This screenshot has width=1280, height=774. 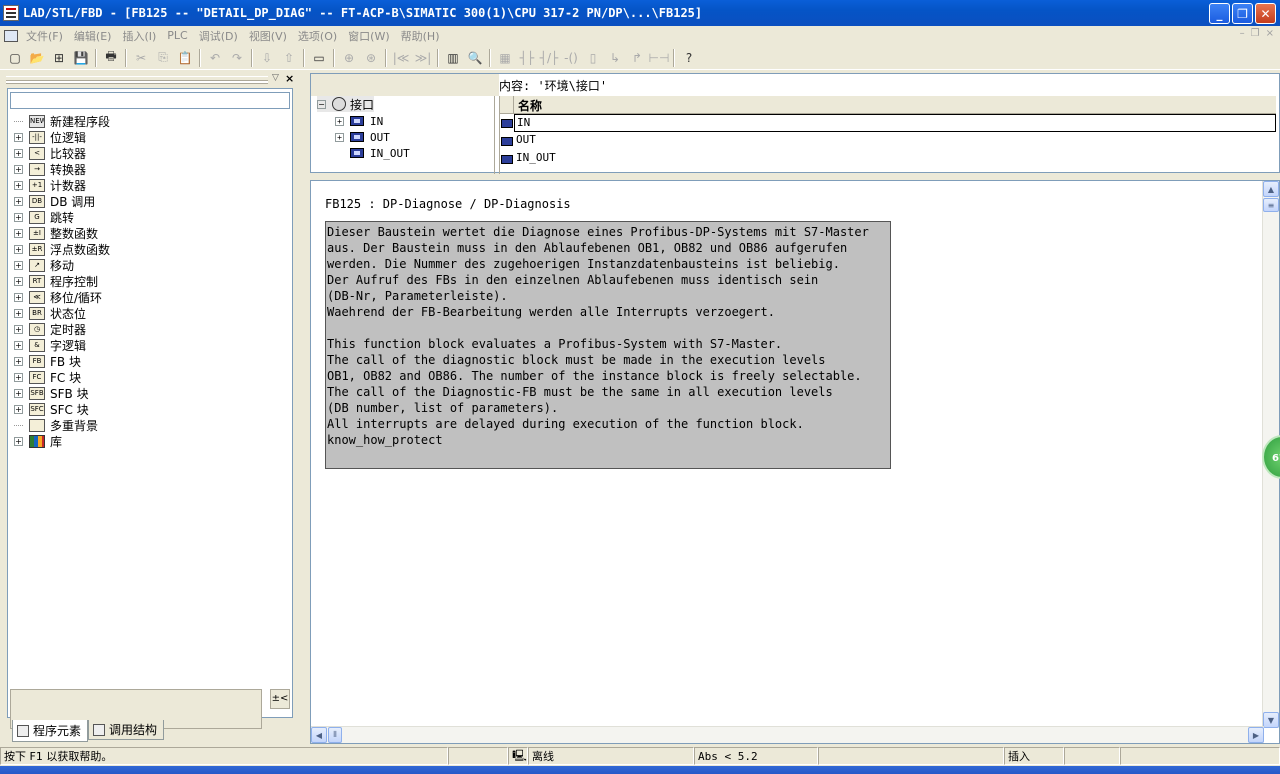 What do you see at coordinates (218, 36) in the screenshot?
I see `menu-debug: 调试(D)` at bounding box center [218, 36].